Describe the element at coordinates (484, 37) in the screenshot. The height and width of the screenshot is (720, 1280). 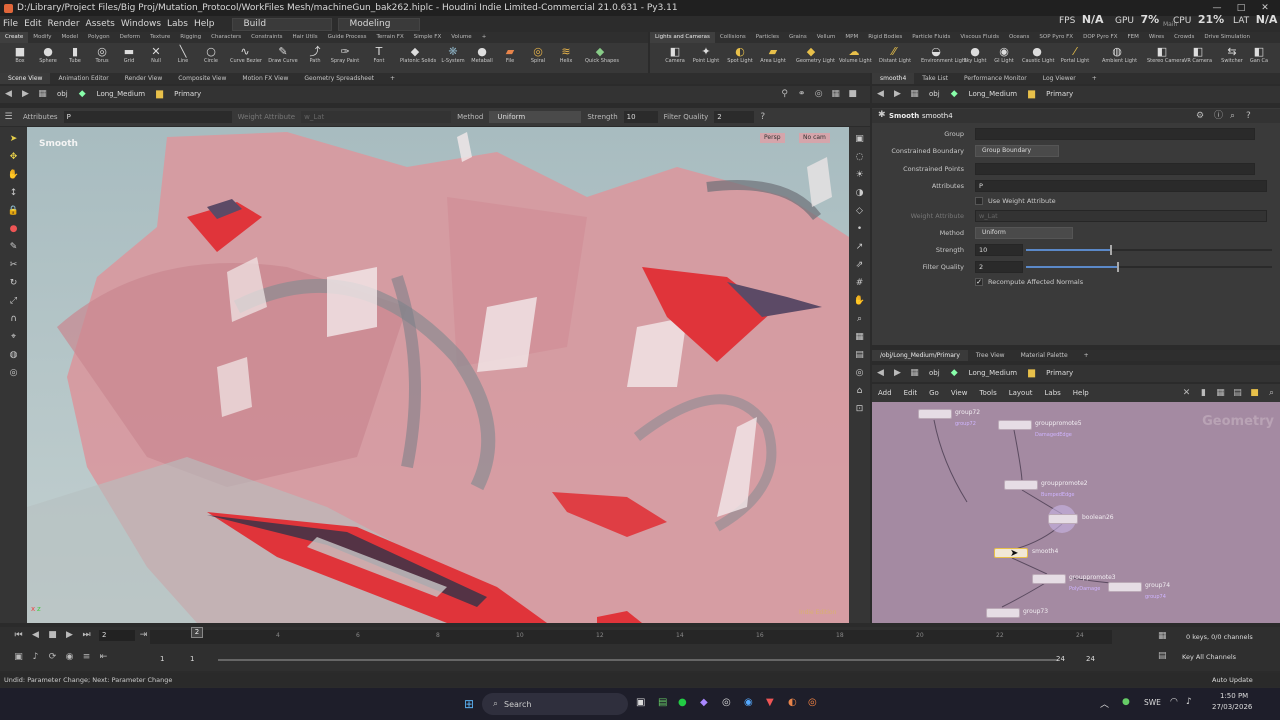
I see `add-shelf-tab-icon: +` at that location.